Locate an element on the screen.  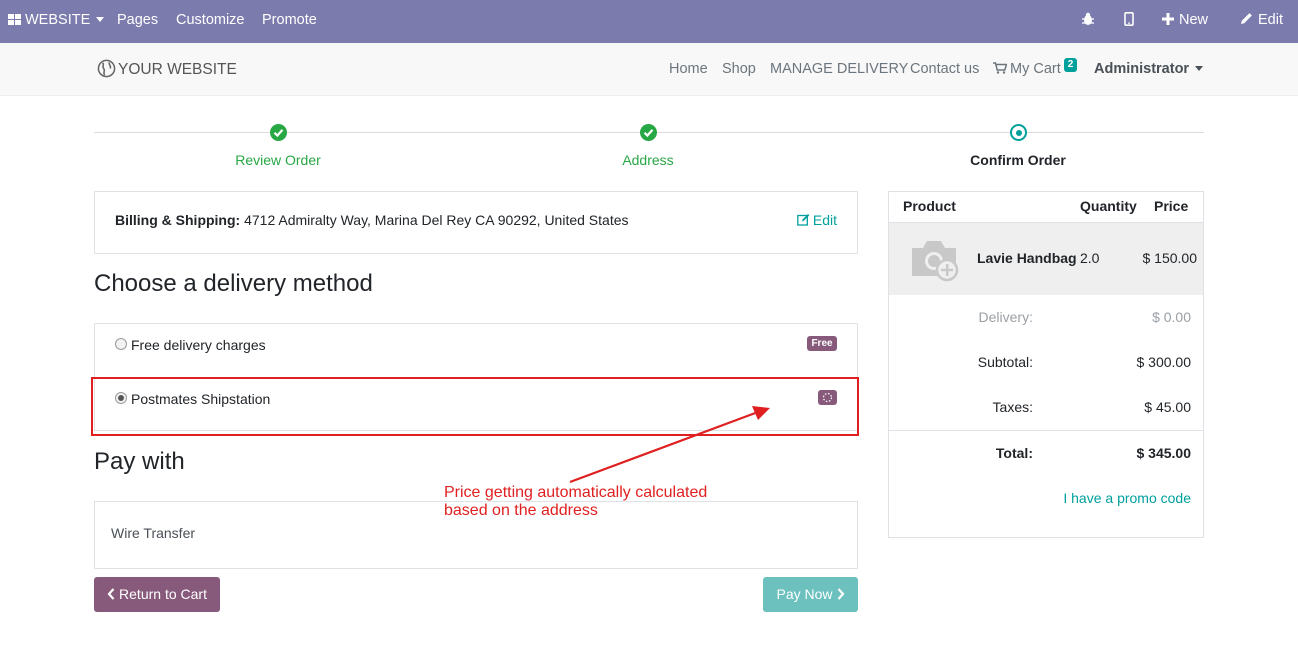
payment-heading: Pay with is located at coordinates (139, 461).